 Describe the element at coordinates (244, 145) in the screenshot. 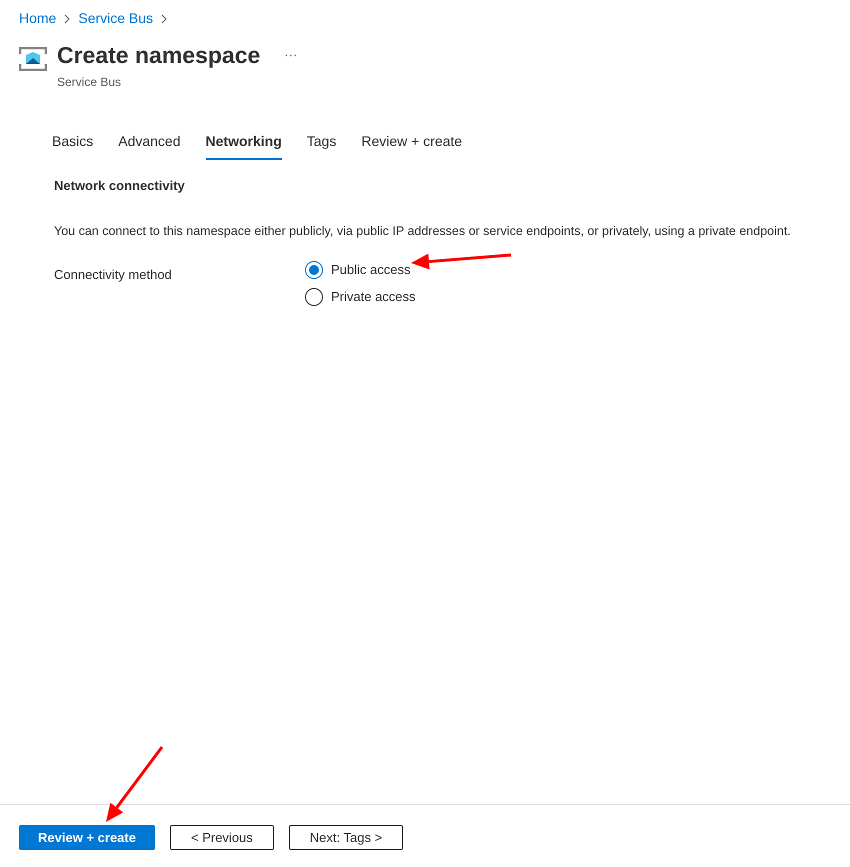

I see `tab: Networking` at that location.